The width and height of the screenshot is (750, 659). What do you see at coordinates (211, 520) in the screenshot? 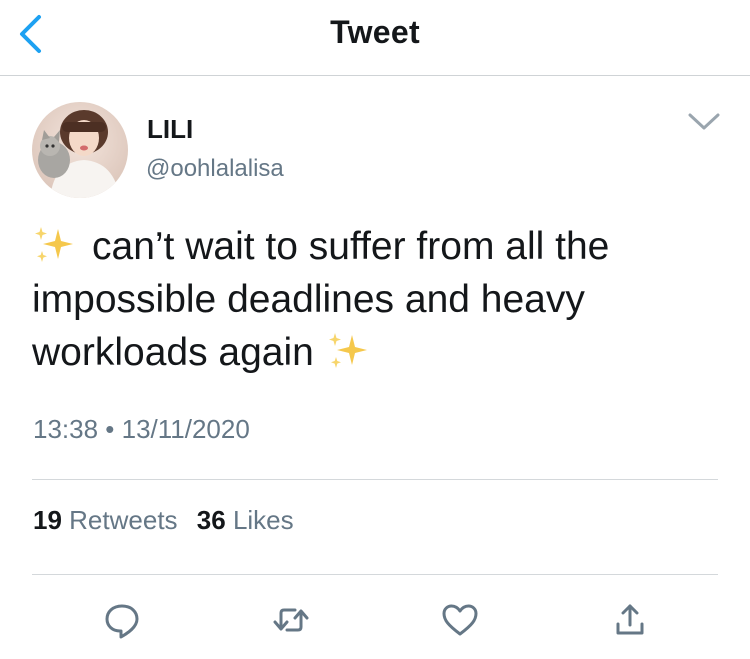
I see `likes-count: 36` at bounding box center [211, 520].